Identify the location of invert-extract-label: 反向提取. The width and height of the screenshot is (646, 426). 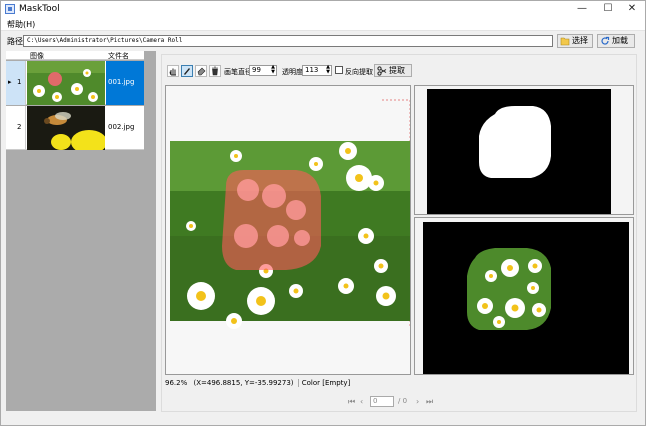
(359, 72).